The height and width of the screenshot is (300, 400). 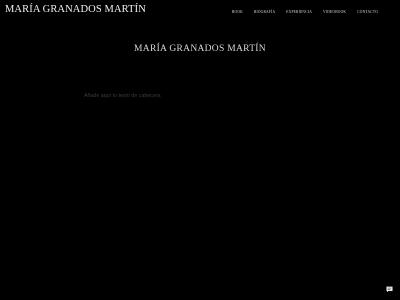 I want to click on nav-item-videobook: VIDEOBOOK, so click(x=334, y=12).